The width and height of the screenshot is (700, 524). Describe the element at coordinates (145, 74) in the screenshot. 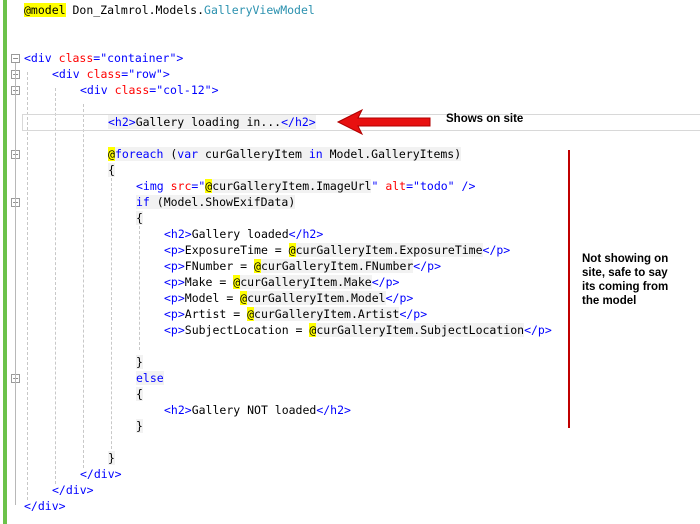

I see `attr-value: "row"` at that location.